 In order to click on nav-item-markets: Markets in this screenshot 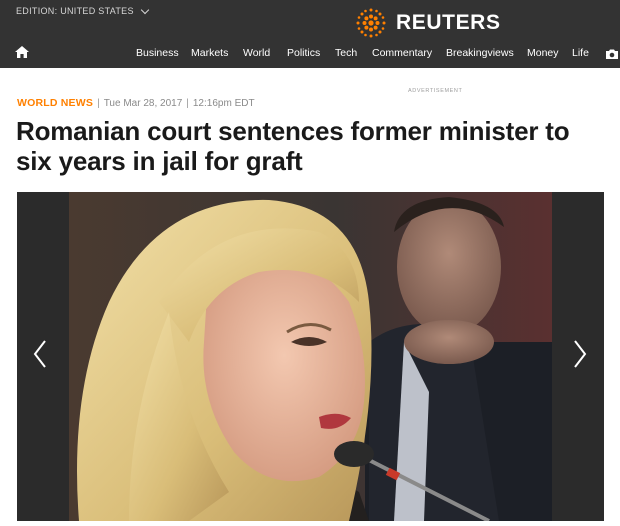, I will do `click(209, 53)`.